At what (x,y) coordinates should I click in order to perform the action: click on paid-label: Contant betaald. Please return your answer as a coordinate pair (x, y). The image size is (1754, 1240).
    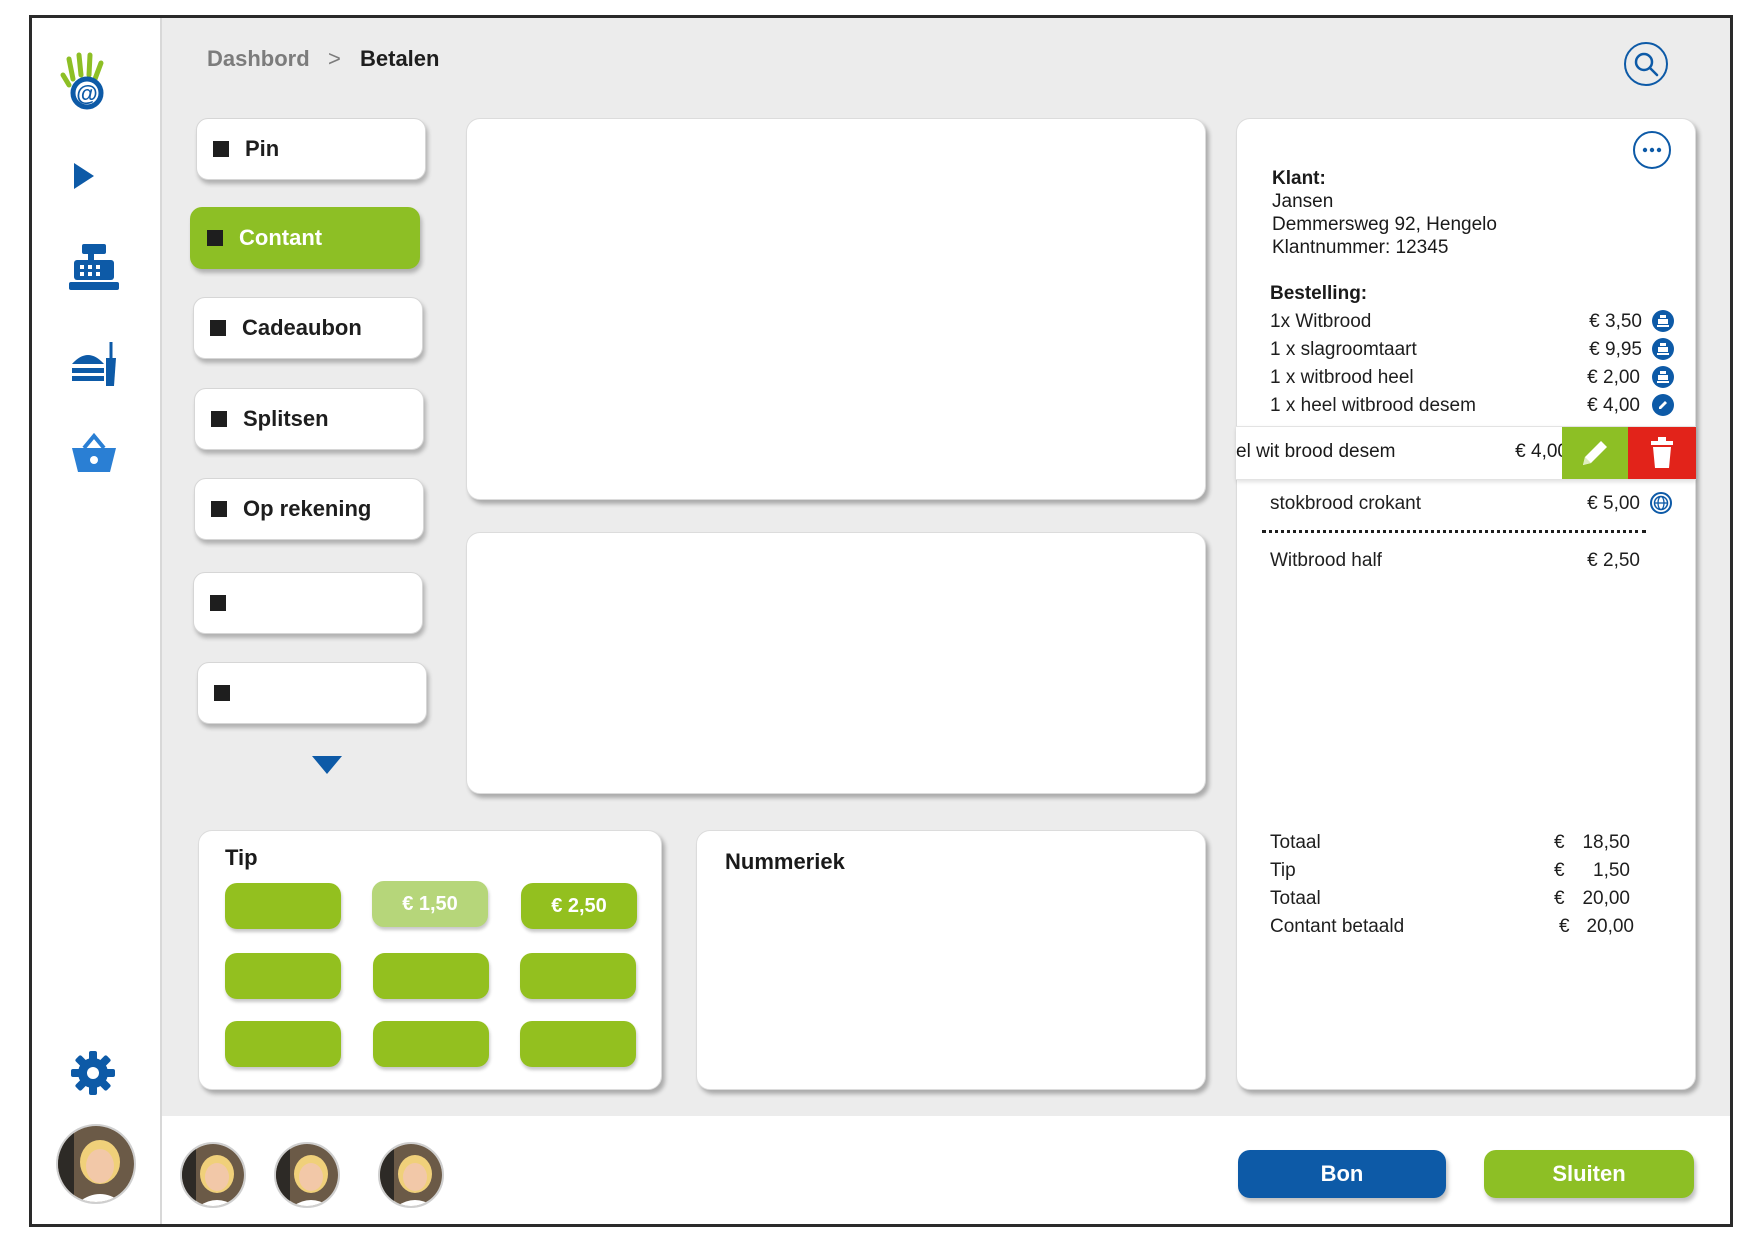
    Looking at the image, I should click on (1337, 926).